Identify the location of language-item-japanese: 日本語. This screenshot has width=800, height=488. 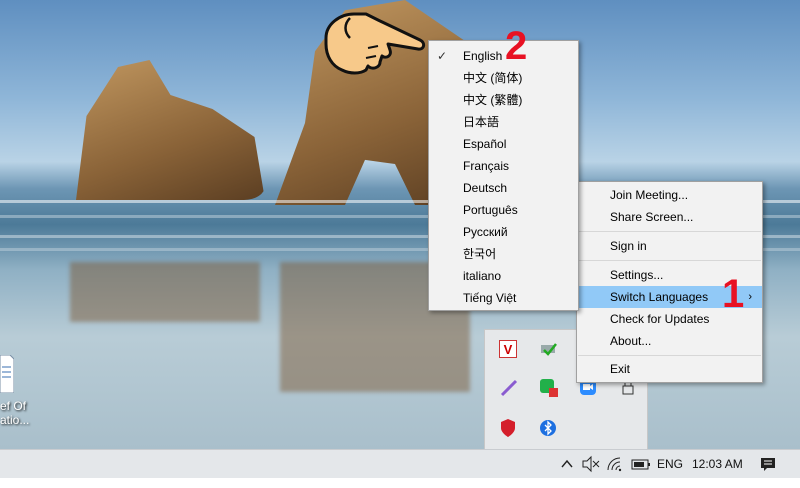
(503, 122).